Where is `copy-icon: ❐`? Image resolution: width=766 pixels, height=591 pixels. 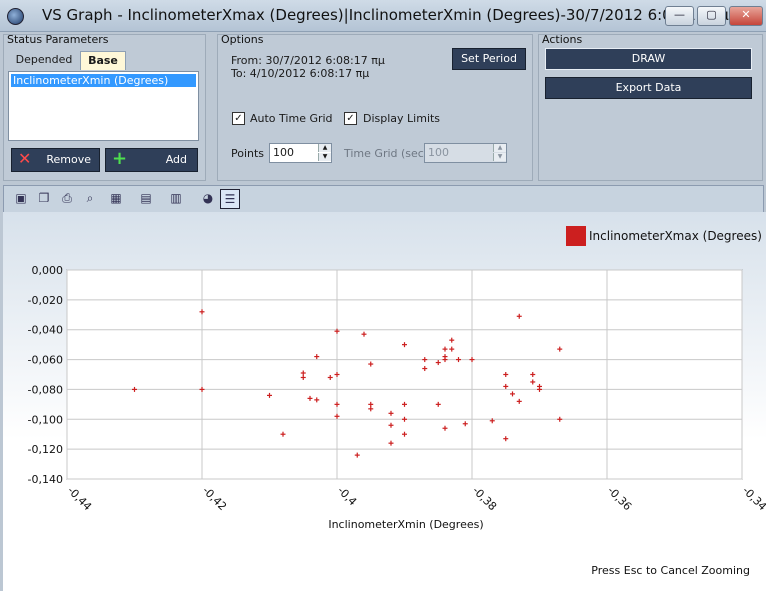
copy-icon: ❐ is located at coordinates (44, 198).